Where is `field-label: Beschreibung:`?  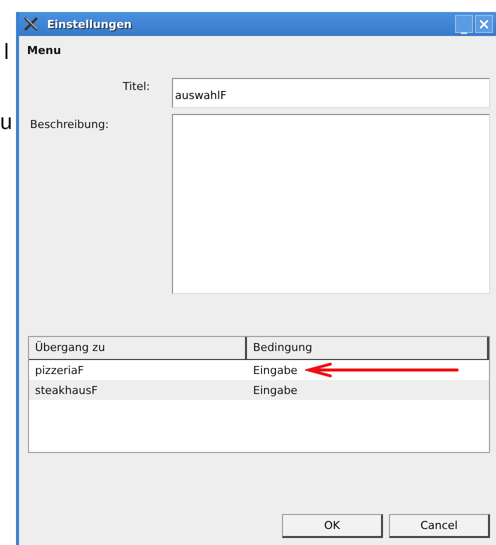
field-label: Beschreibung: is located at coordinates (69, 125).